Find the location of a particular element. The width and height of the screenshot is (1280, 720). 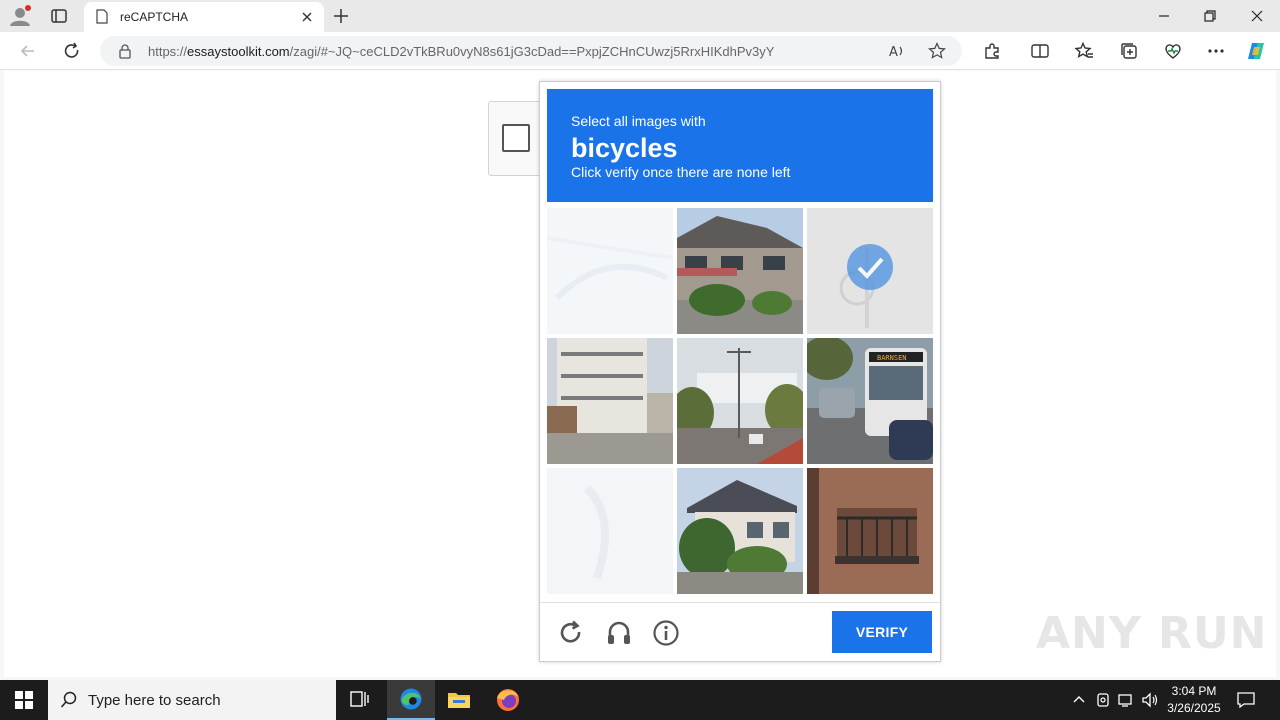

task-view-icon is located at coordinates (360, 700).